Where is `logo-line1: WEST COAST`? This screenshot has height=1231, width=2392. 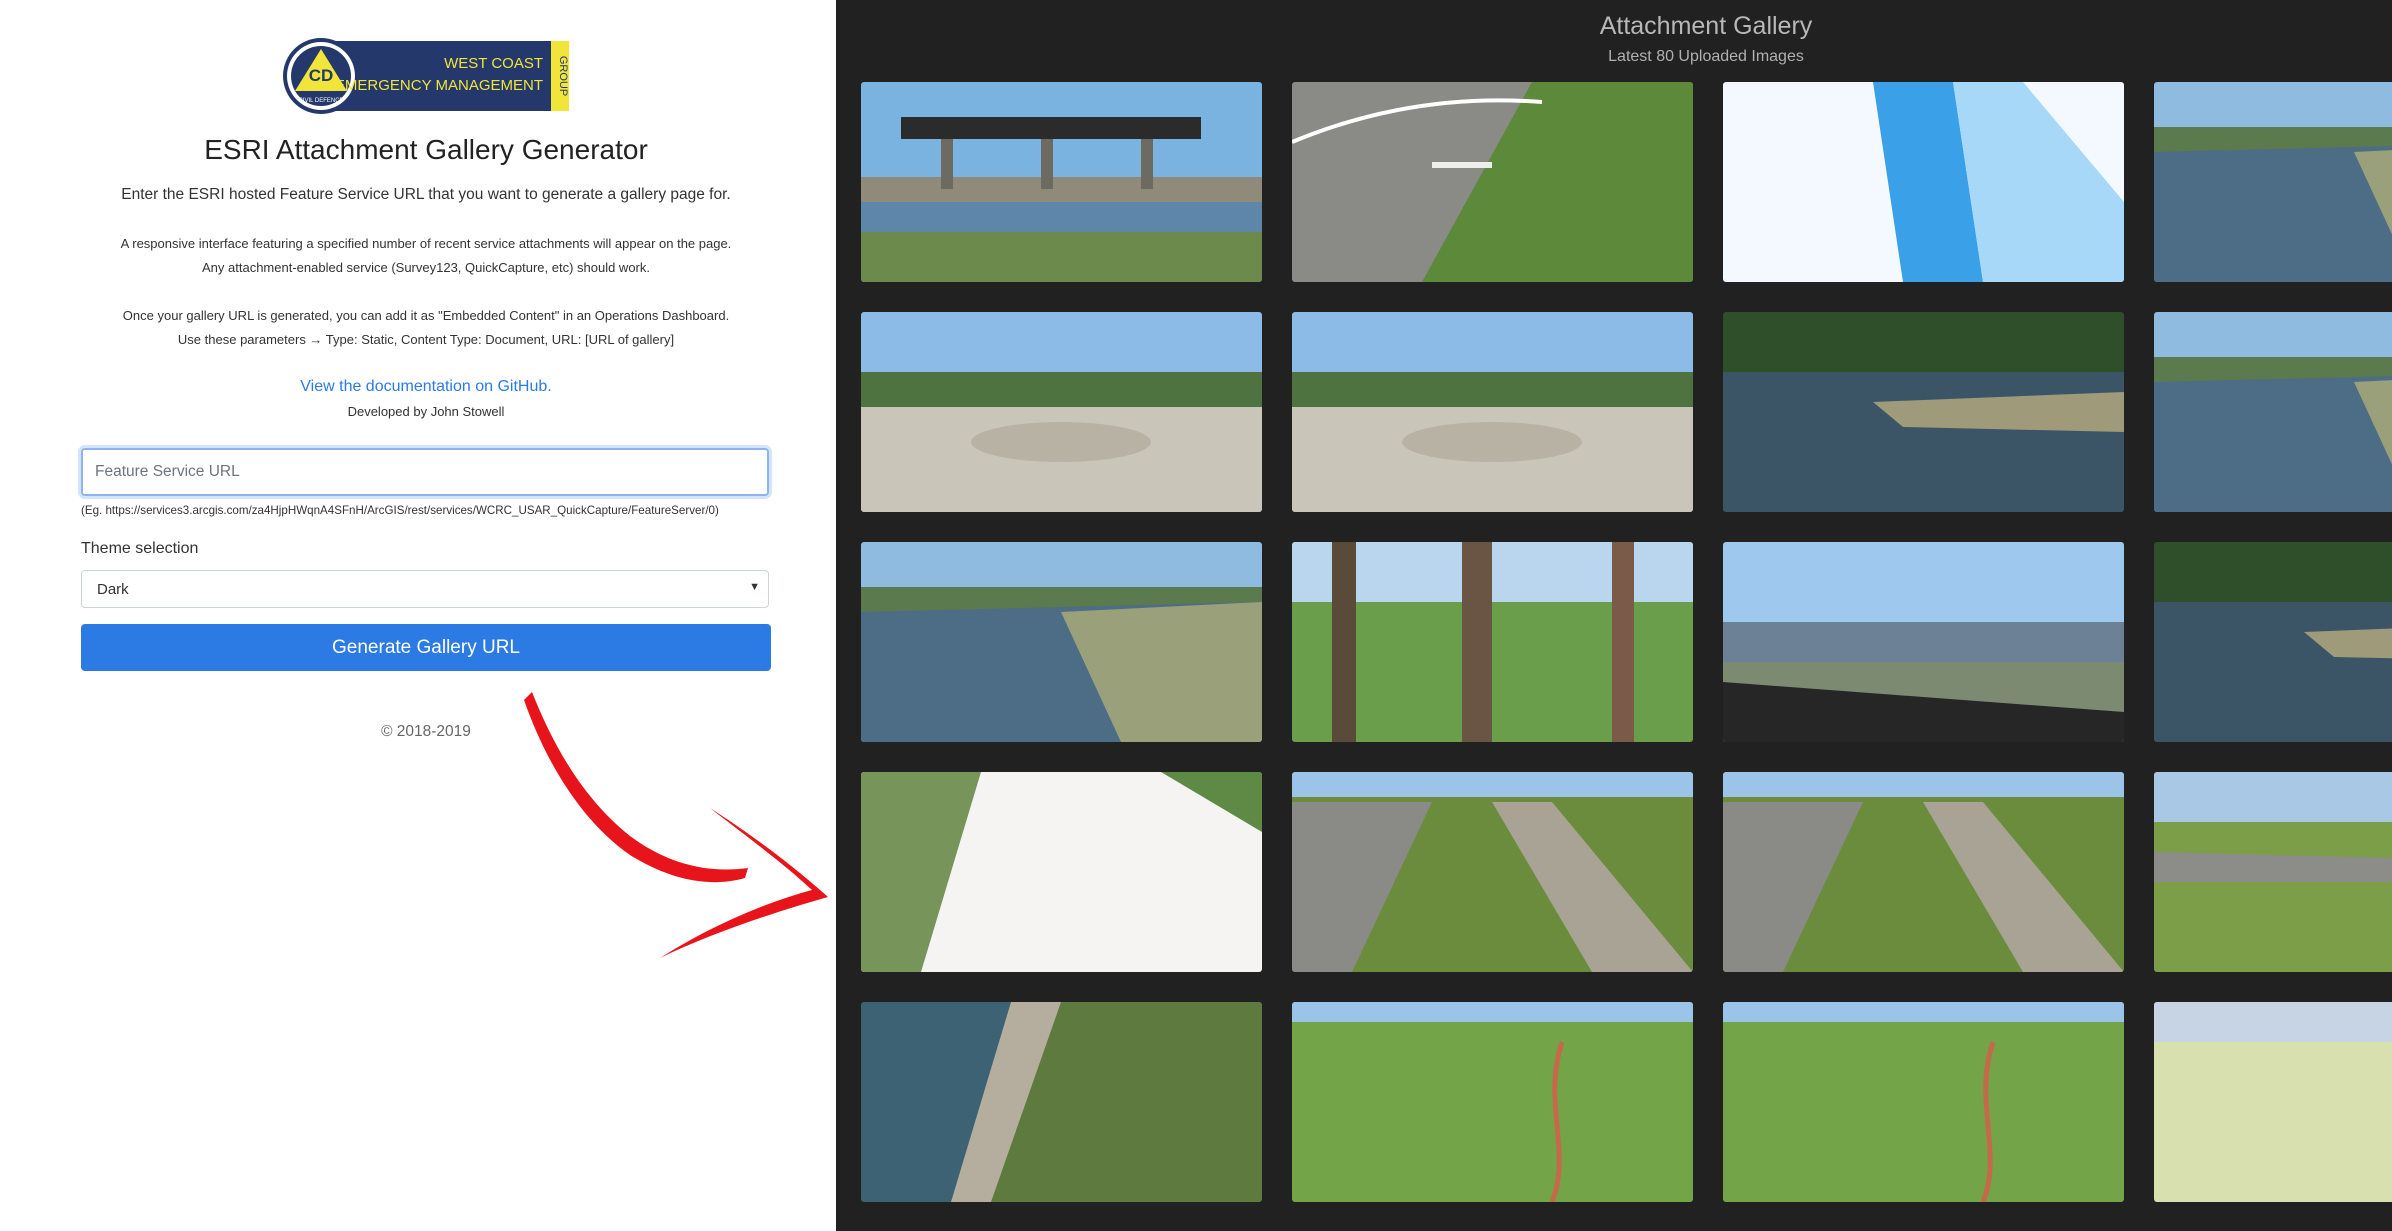 logo-line1: WEST COAST is located at coordinates (493, 63).